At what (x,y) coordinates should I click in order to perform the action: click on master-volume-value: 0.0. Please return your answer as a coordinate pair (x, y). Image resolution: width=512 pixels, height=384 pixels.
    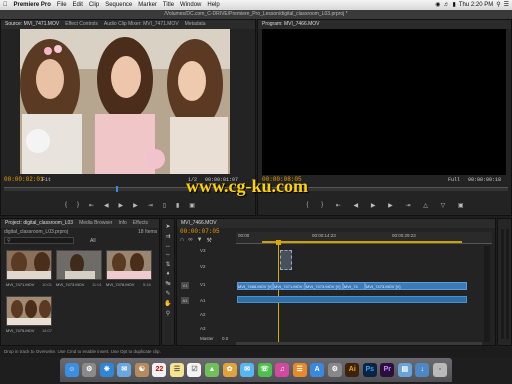
    Looking at the image, I should click on (225, 338).